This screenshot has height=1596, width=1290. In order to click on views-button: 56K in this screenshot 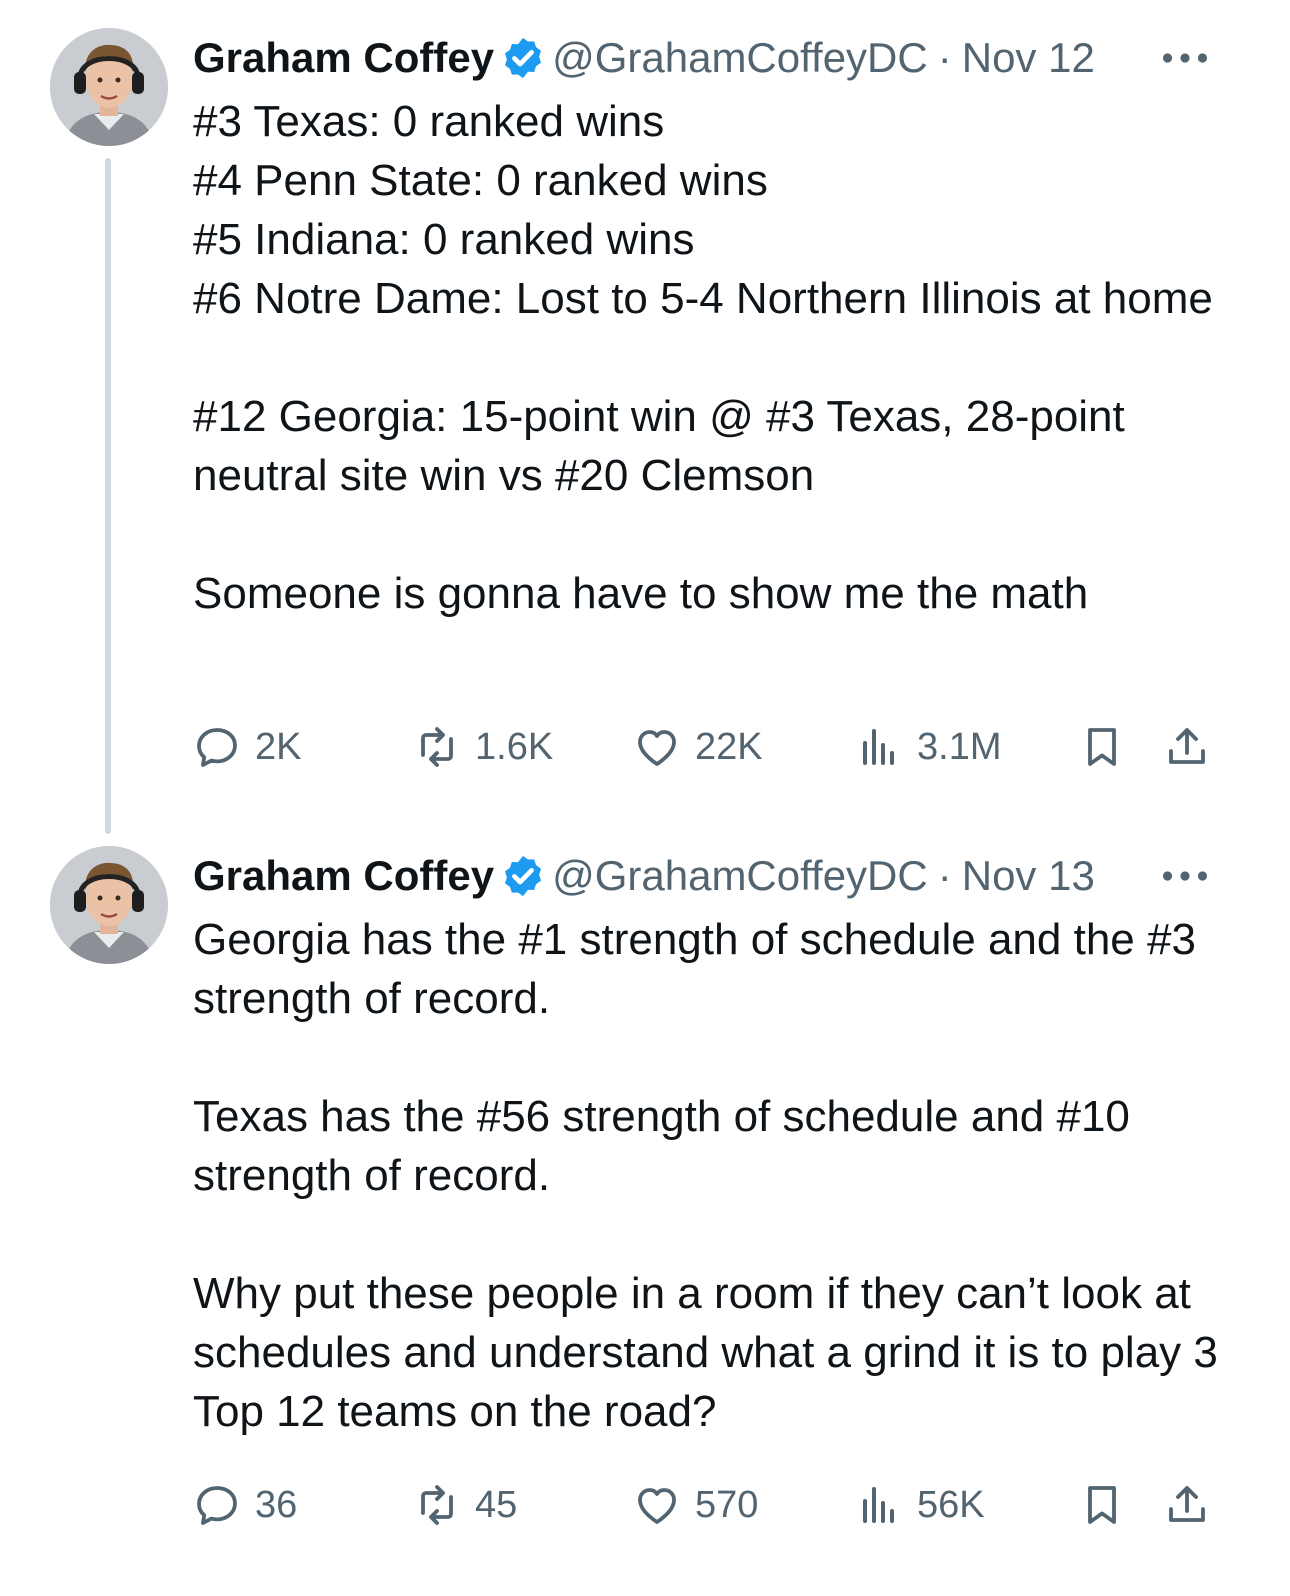, I will do `click(920, 1505)`.